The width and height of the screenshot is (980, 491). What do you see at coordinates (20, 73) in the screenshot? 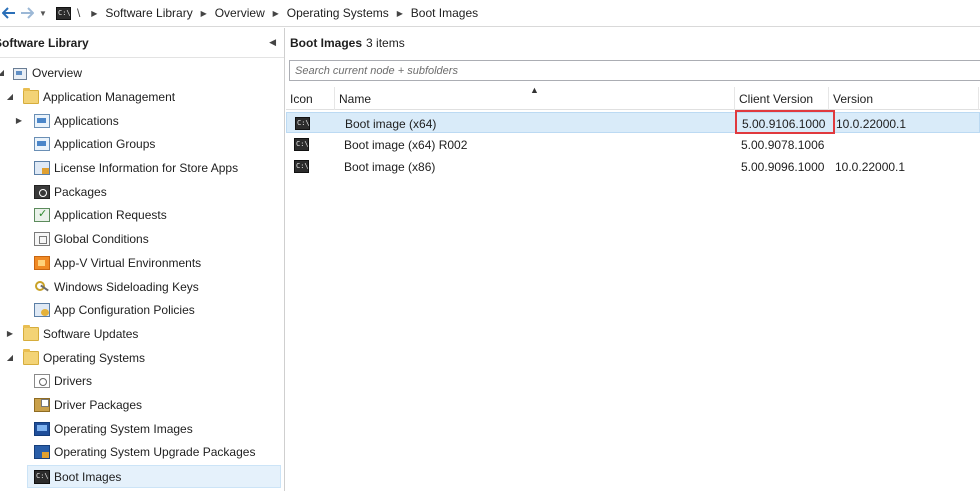
I see `overview-icon` at bounding box center [20, 73].